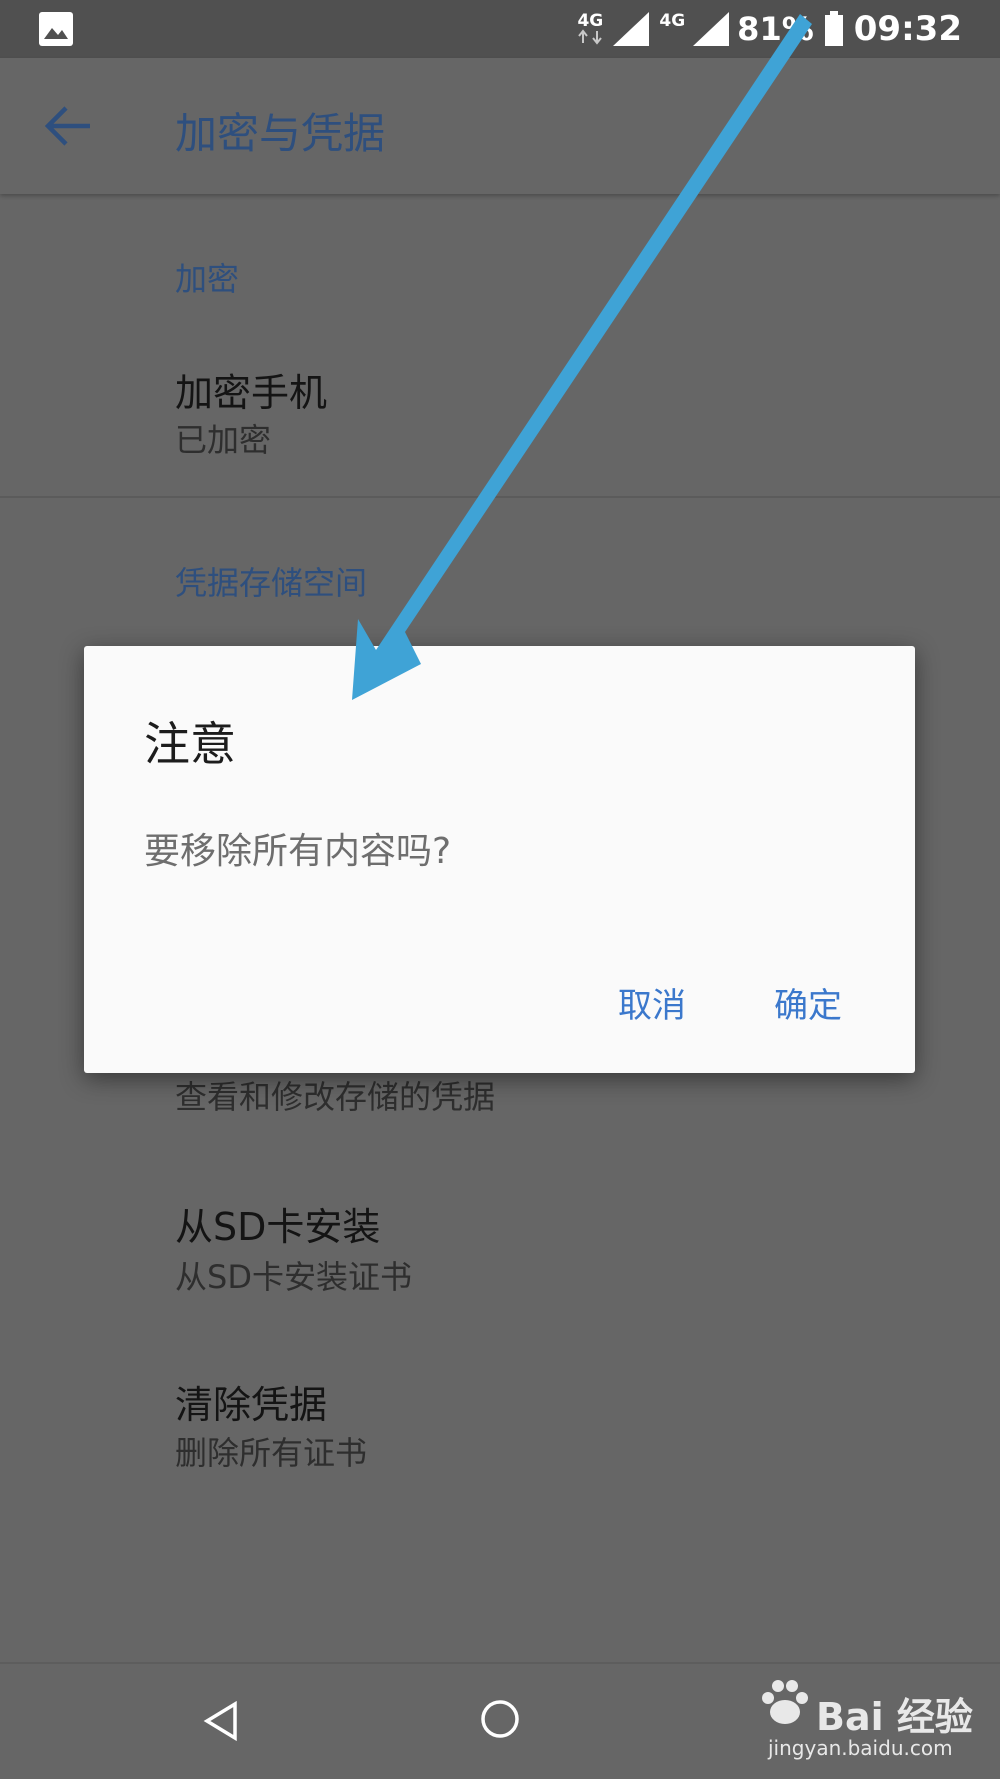 The height and width of the screenshot is (1779, 1000). Describe the element at coordinates (808, 1002) in the screenshot. I see `ok-button: 确定` at that location.